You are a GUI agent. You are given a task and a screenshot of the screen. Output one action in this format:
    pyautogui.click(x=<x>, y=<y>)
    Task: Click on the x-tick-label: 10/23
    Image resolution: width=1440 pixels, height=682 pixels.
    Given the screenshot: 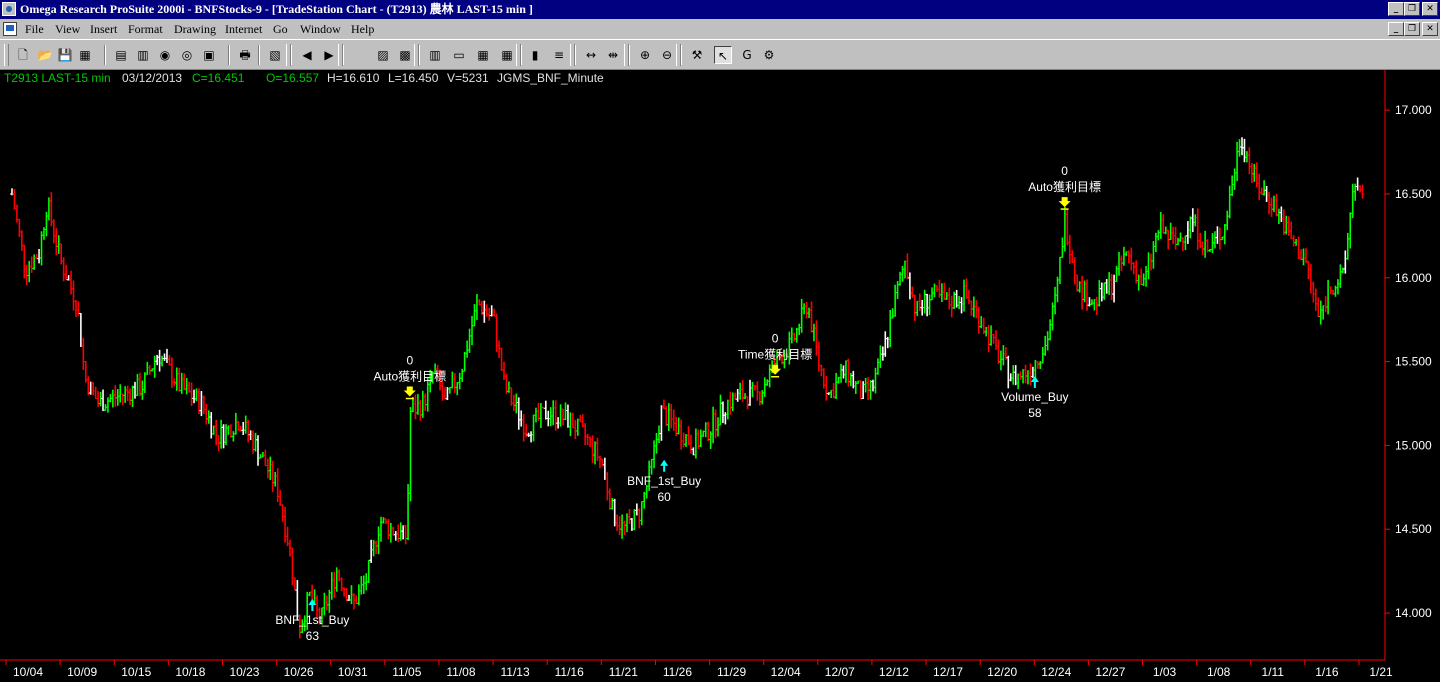 What is the action you would take?
    pyautogui.click(x=244, y=672)
    